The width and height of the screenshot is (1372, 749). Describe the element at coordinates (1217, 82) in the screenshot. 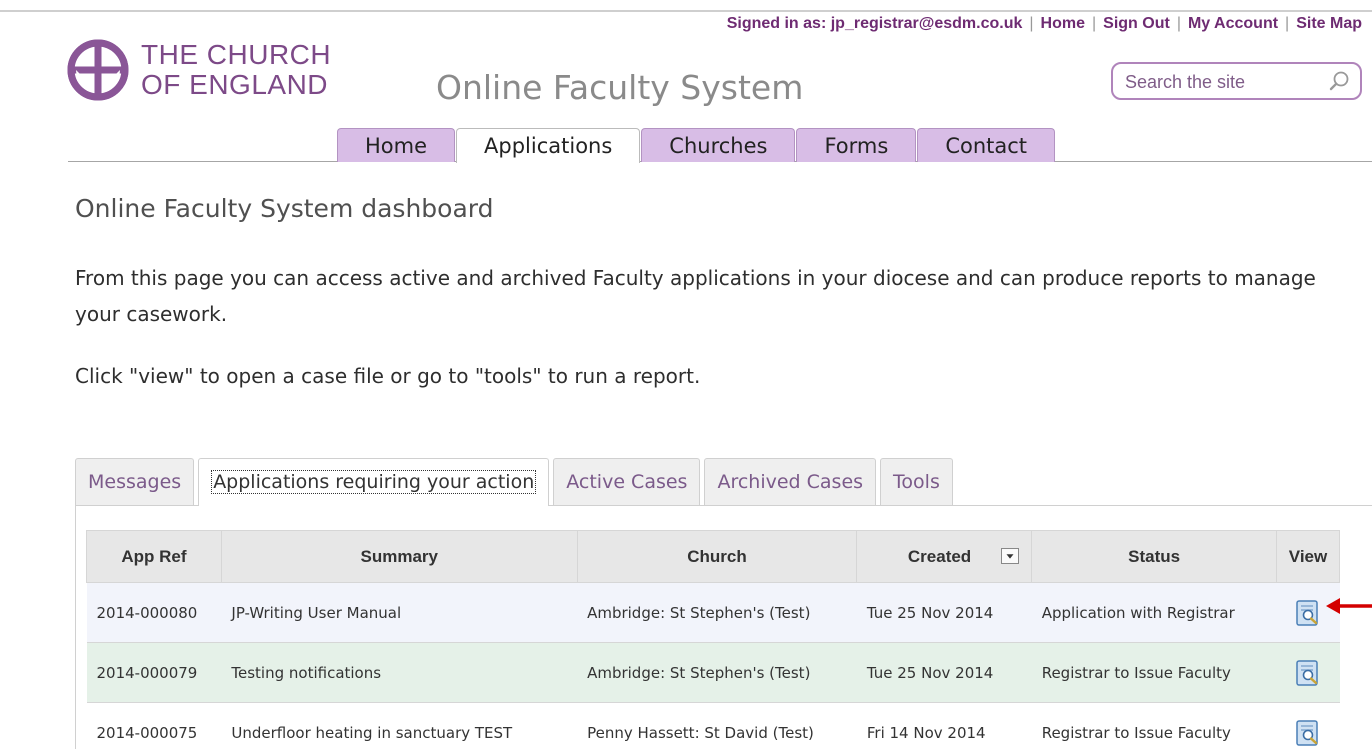

I see `search-input` at that location.